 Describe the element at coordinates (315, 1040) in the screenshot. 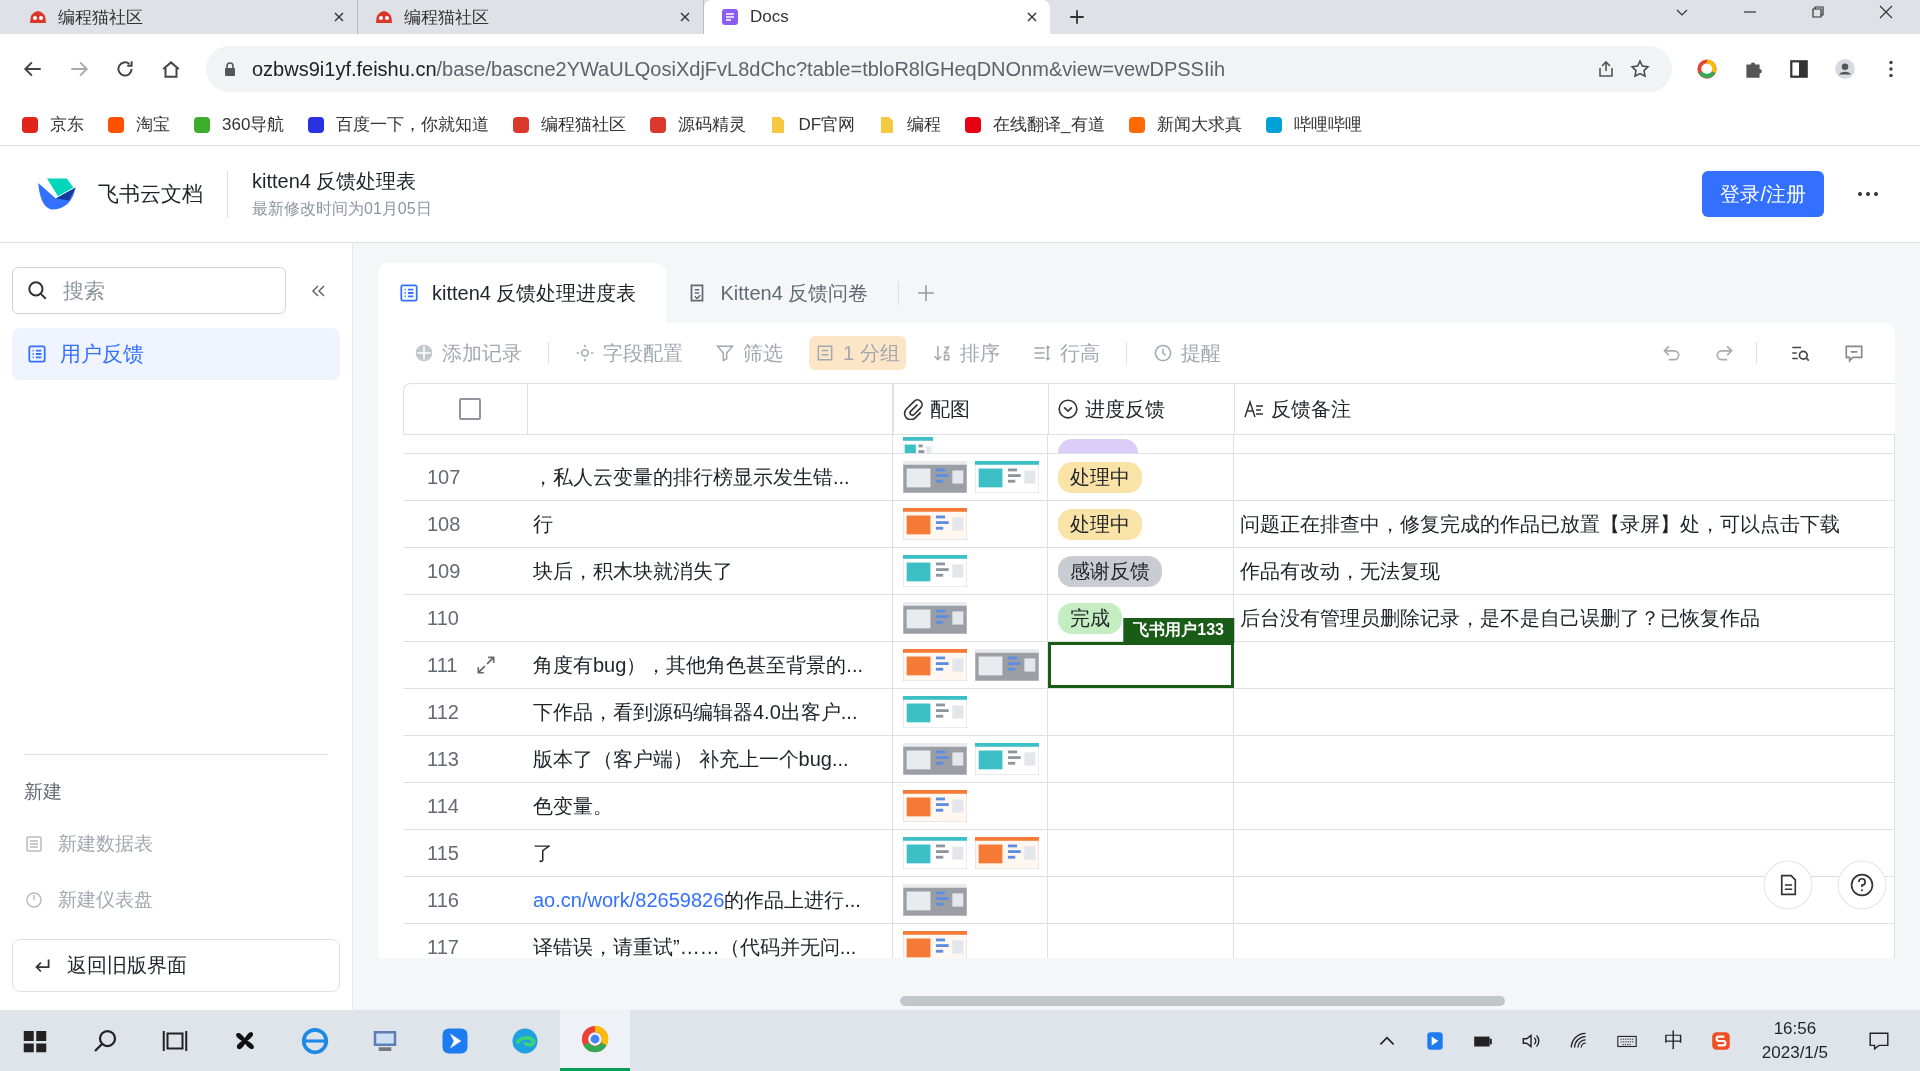

I see `browser-icon` at that location.